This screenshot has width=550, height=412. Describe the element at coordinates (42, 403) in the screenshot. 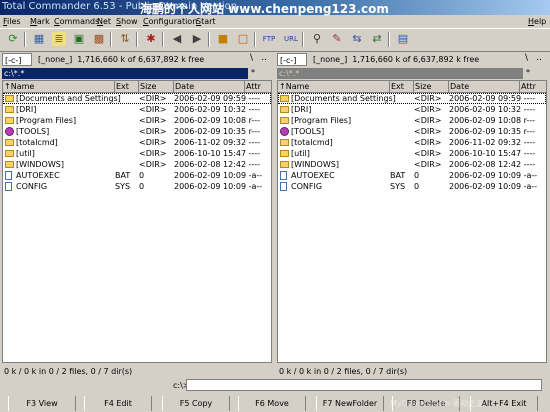

I see `f3-view-button: F3 View` at that location.